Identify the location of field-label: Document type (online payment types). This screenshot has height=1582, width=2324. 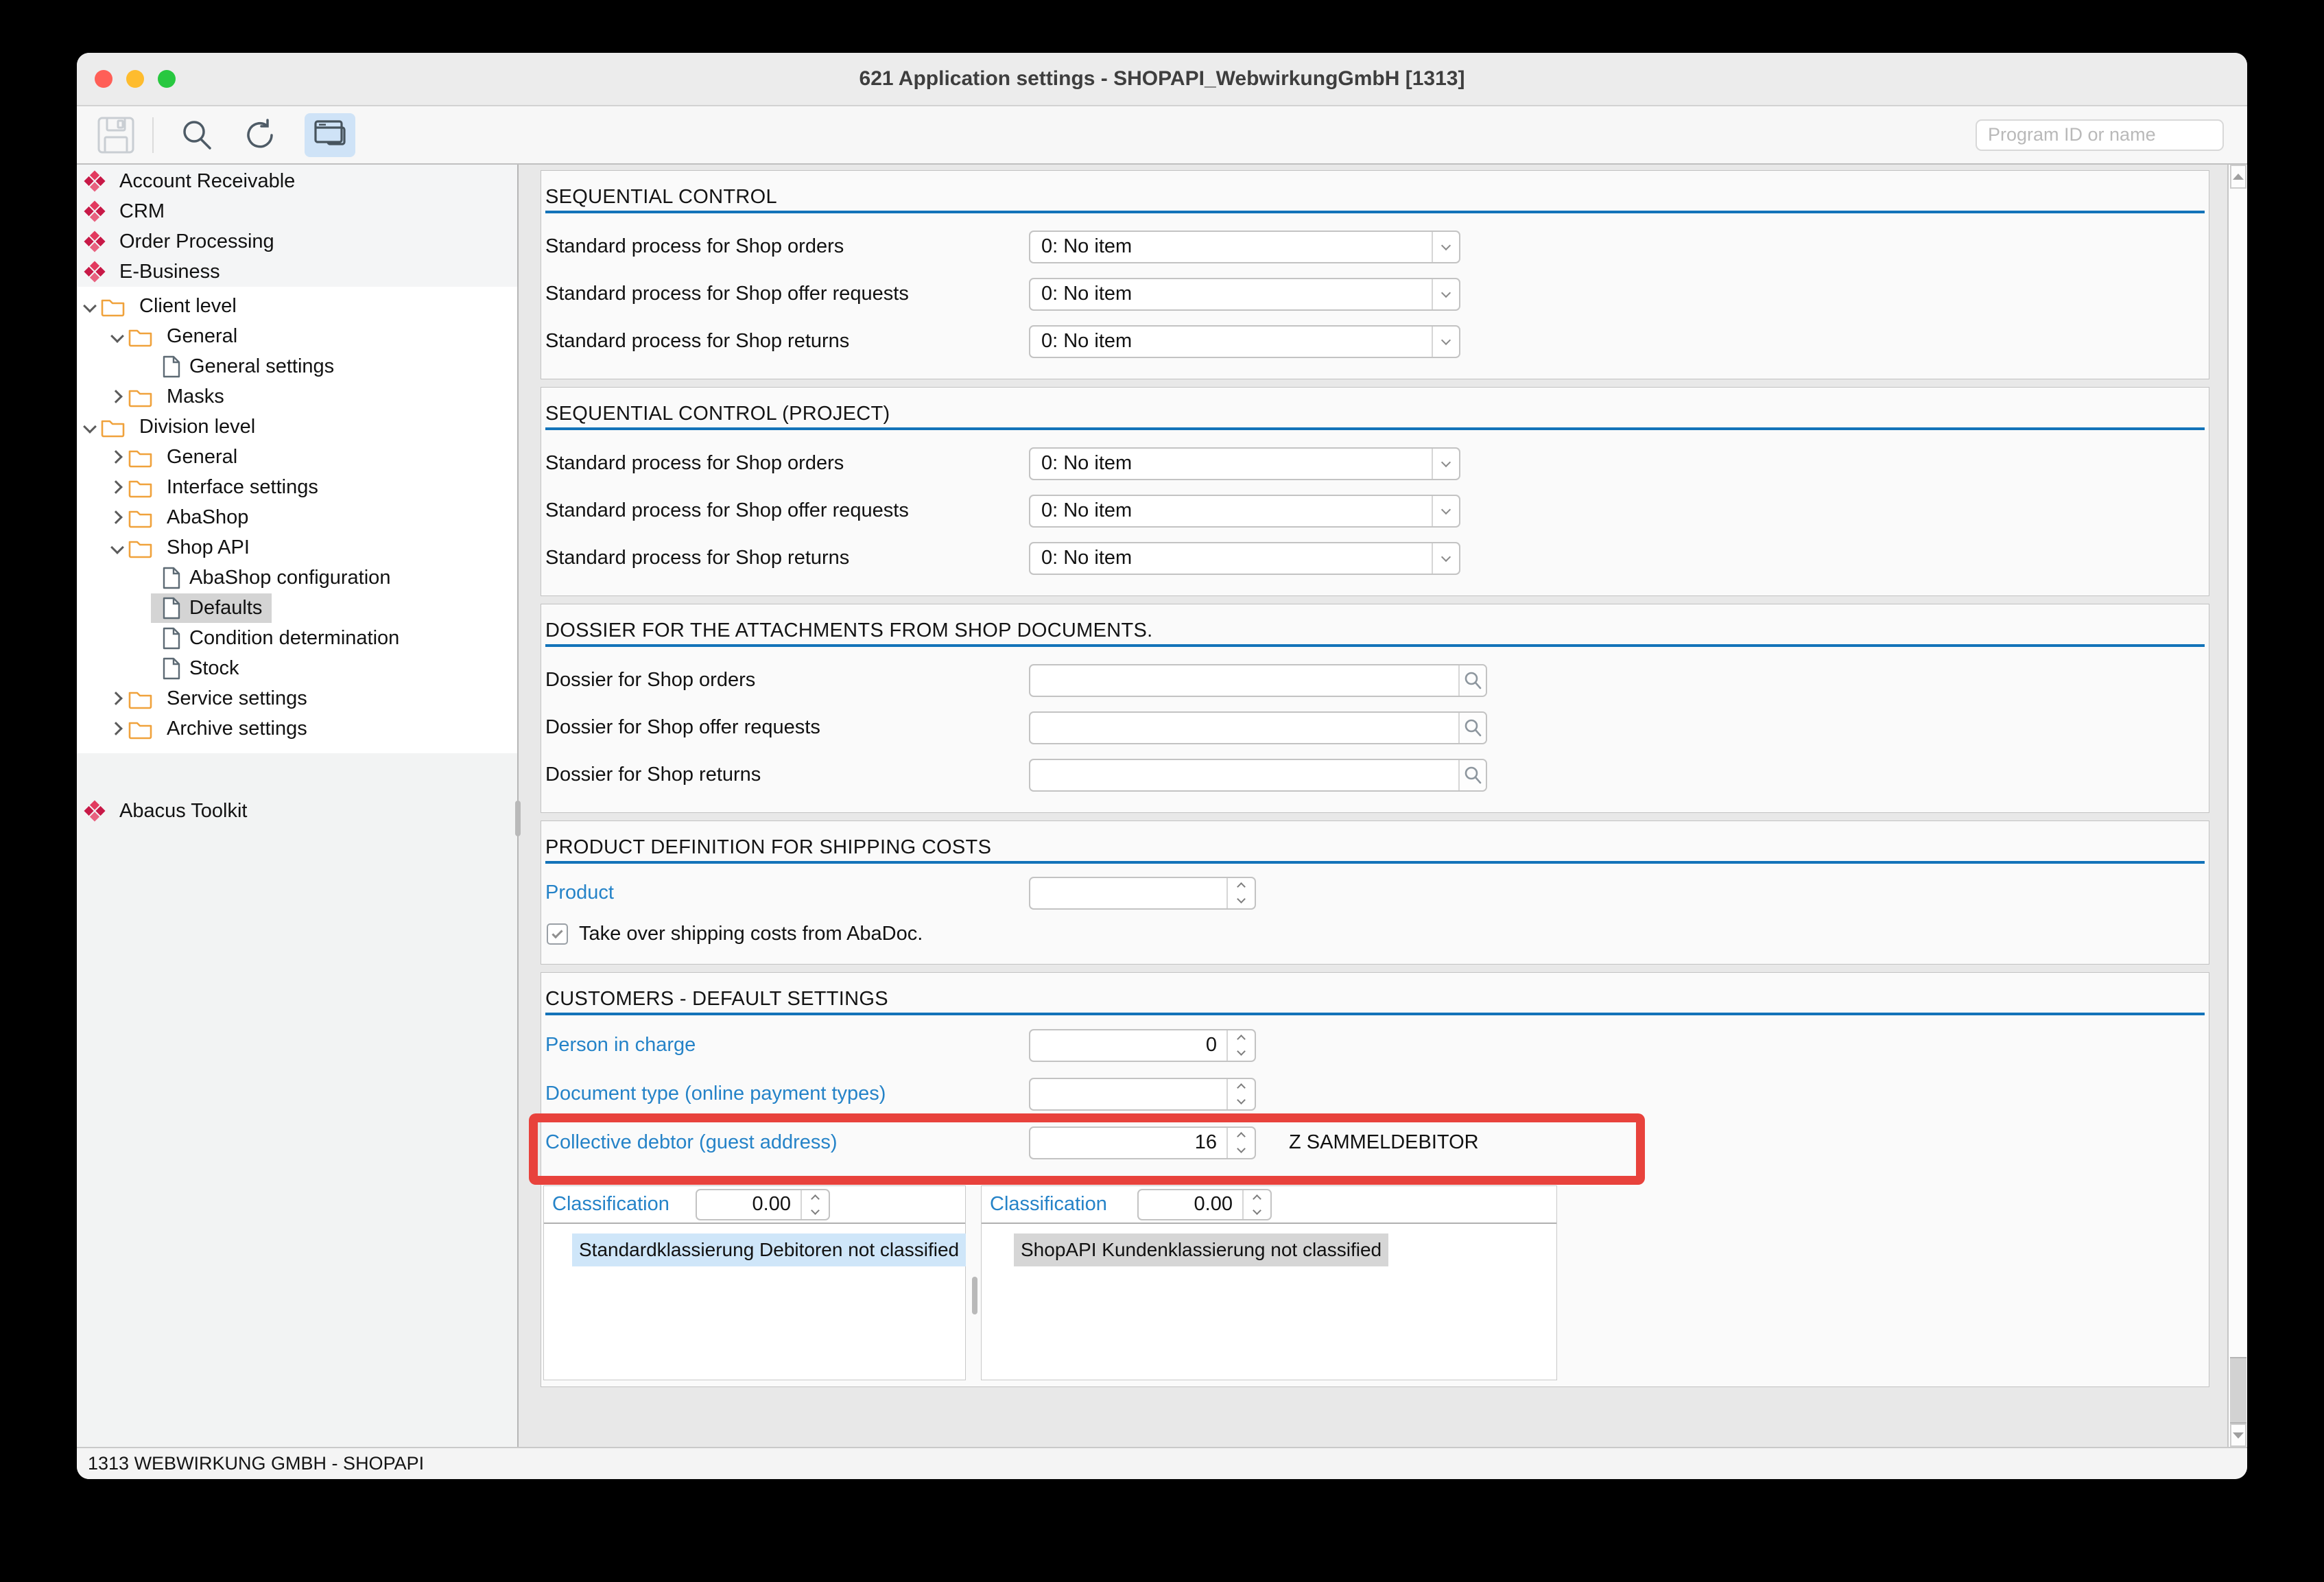
(716, 1094).